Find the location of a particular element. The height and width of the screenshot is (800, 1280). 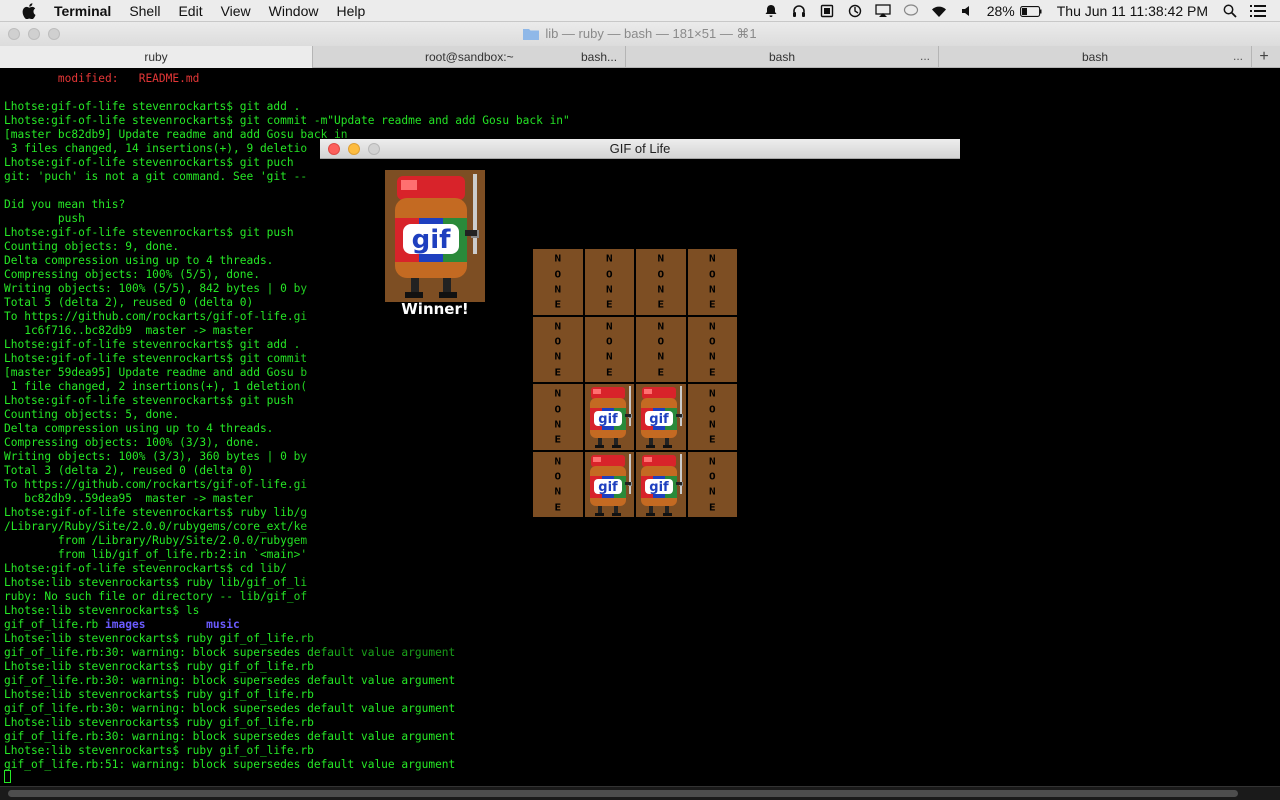

terminal-line: push is located at coordinates (44, 219).